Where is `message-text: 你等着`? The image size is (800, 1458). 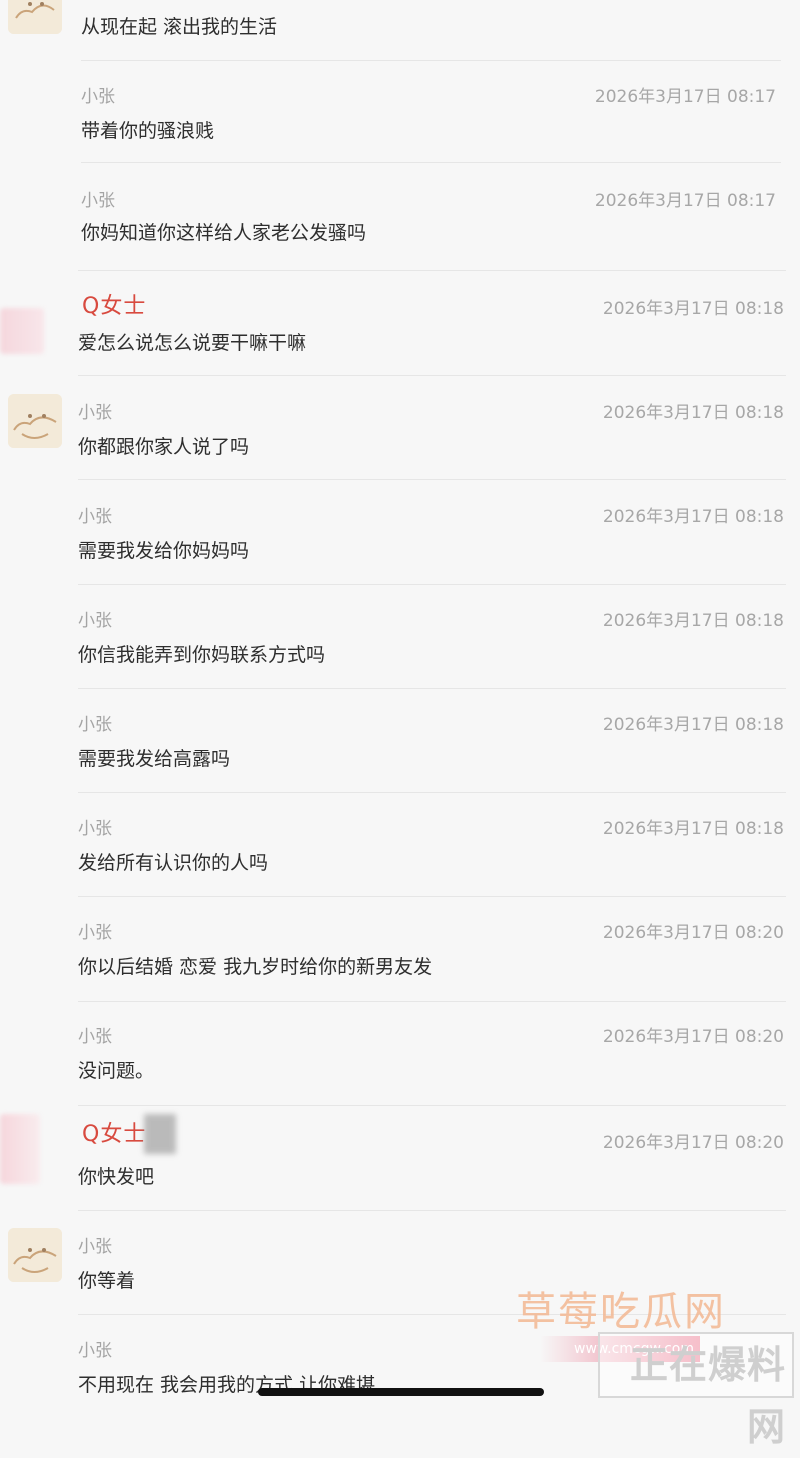 message-text: 你等着 is located at coordinates (107, 1281).